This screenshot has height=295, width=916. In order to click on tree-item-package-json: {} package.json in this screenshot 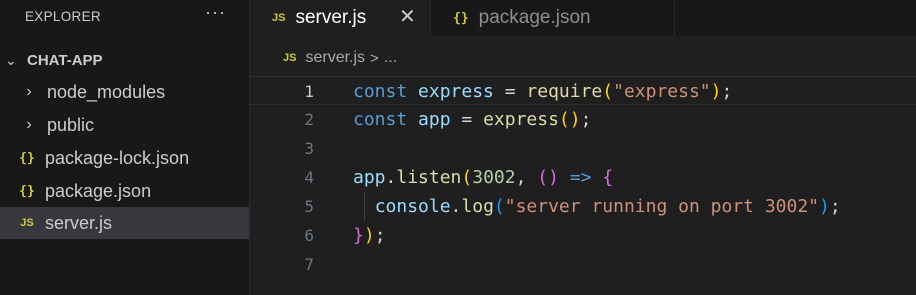, I will do `click(124, 191)`.